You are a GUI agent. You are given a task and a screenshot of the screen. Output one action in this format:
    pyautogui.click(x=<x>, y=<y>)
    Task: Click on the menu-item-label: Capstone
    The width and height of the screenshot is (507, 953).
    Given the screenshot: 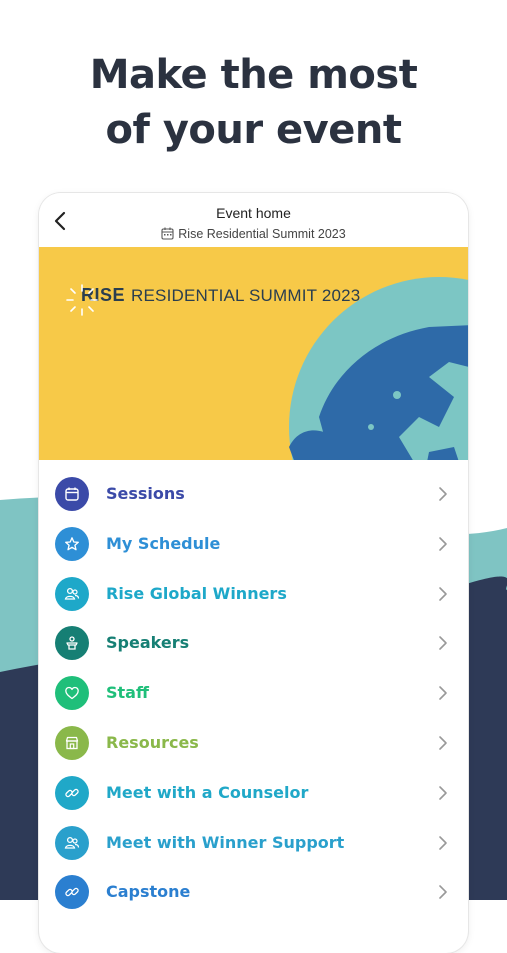 What is the action you would take?
    pyautogui.click(x=148, y=892)
    